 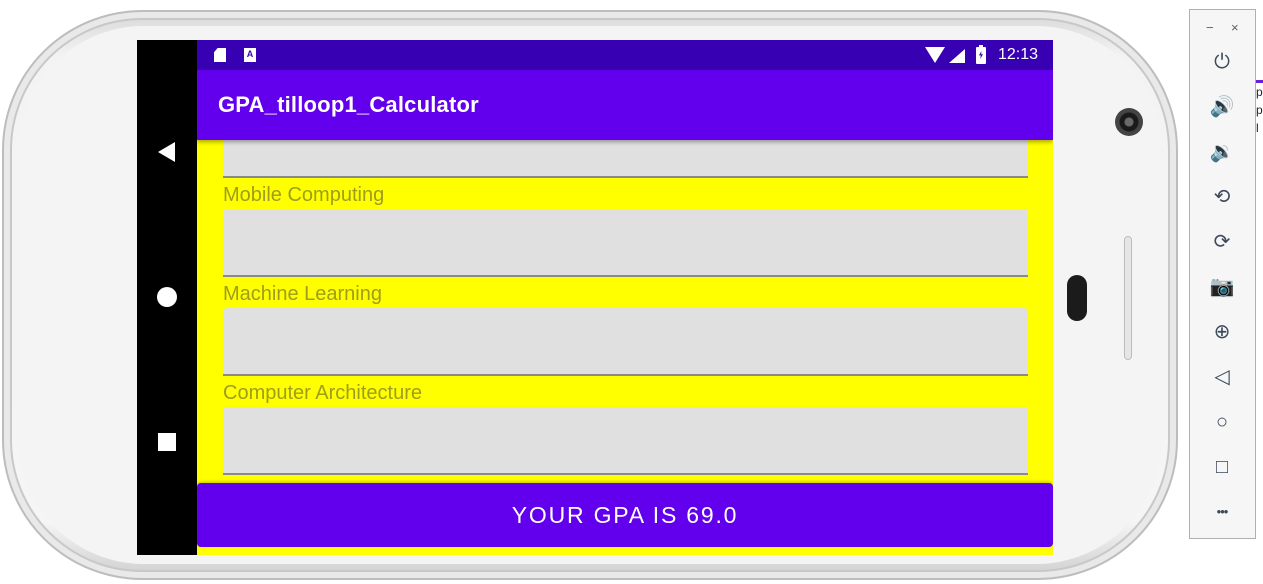 I want to click on power-icon: ⏻, so click(x=1222, y=62).